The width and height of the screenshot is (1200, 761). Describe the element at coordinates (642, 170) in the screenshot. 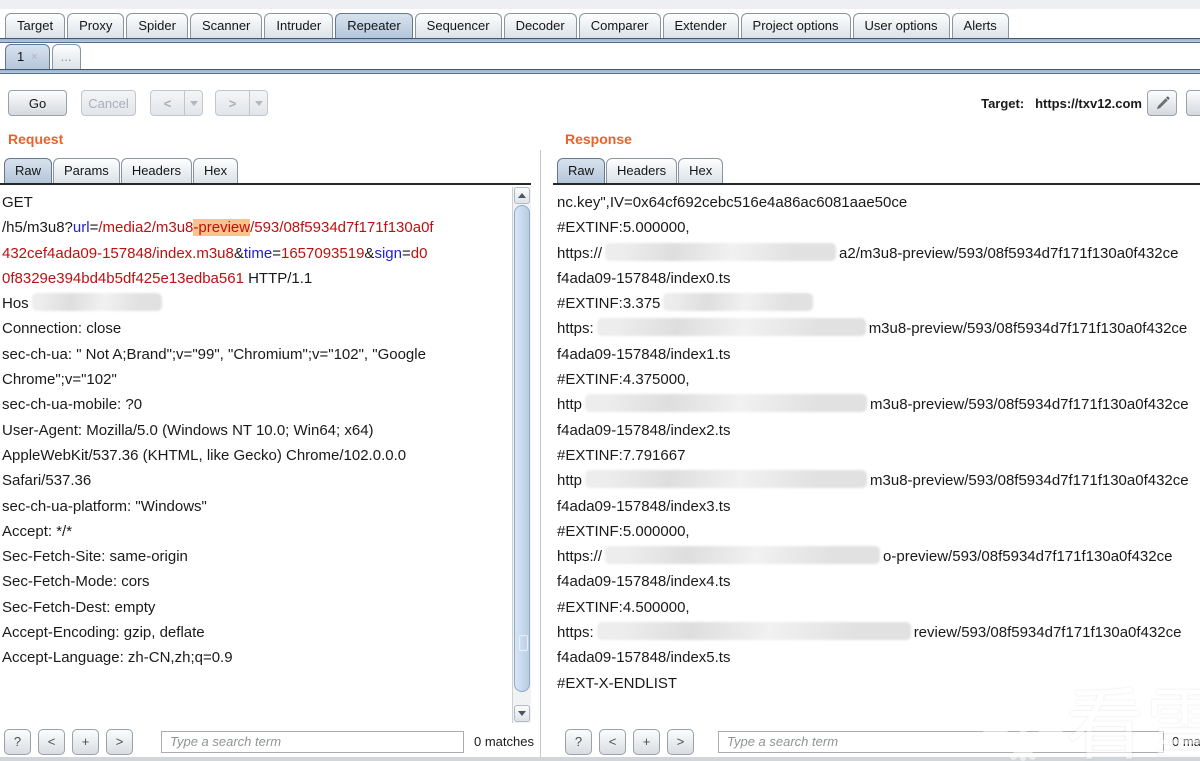

I see `response-tab-headers: Headers` at that location.